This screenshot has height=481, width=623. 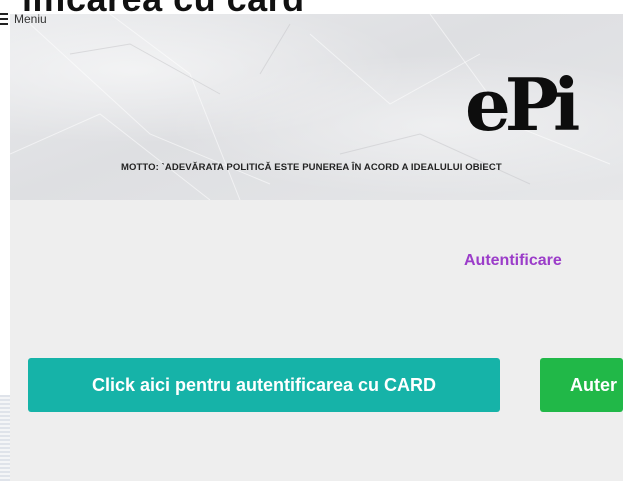 I want to click on menu-toggle: Meniu, so click(x=23, y=19).